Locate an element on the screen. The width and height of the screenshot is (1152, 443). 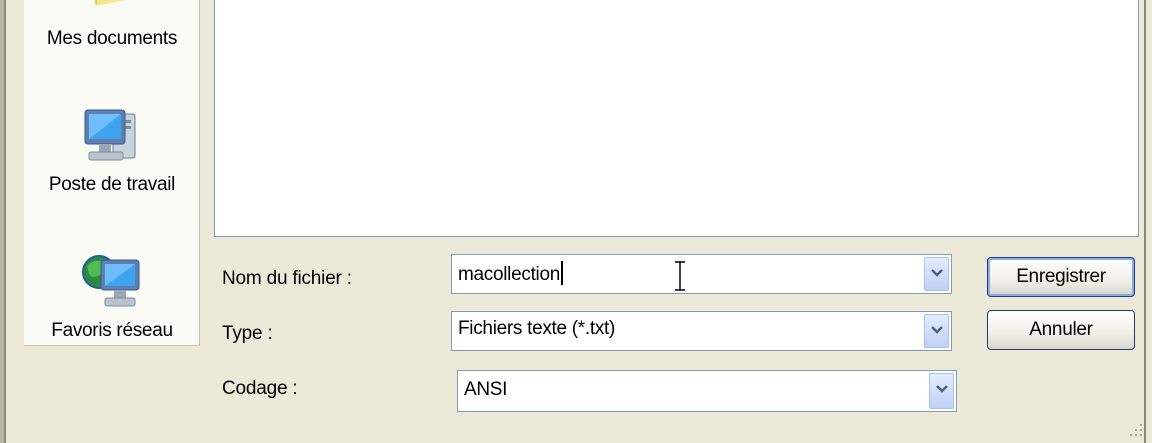
type-value: Fichiers texte (*.txt) is located at coordinates (537, 328).